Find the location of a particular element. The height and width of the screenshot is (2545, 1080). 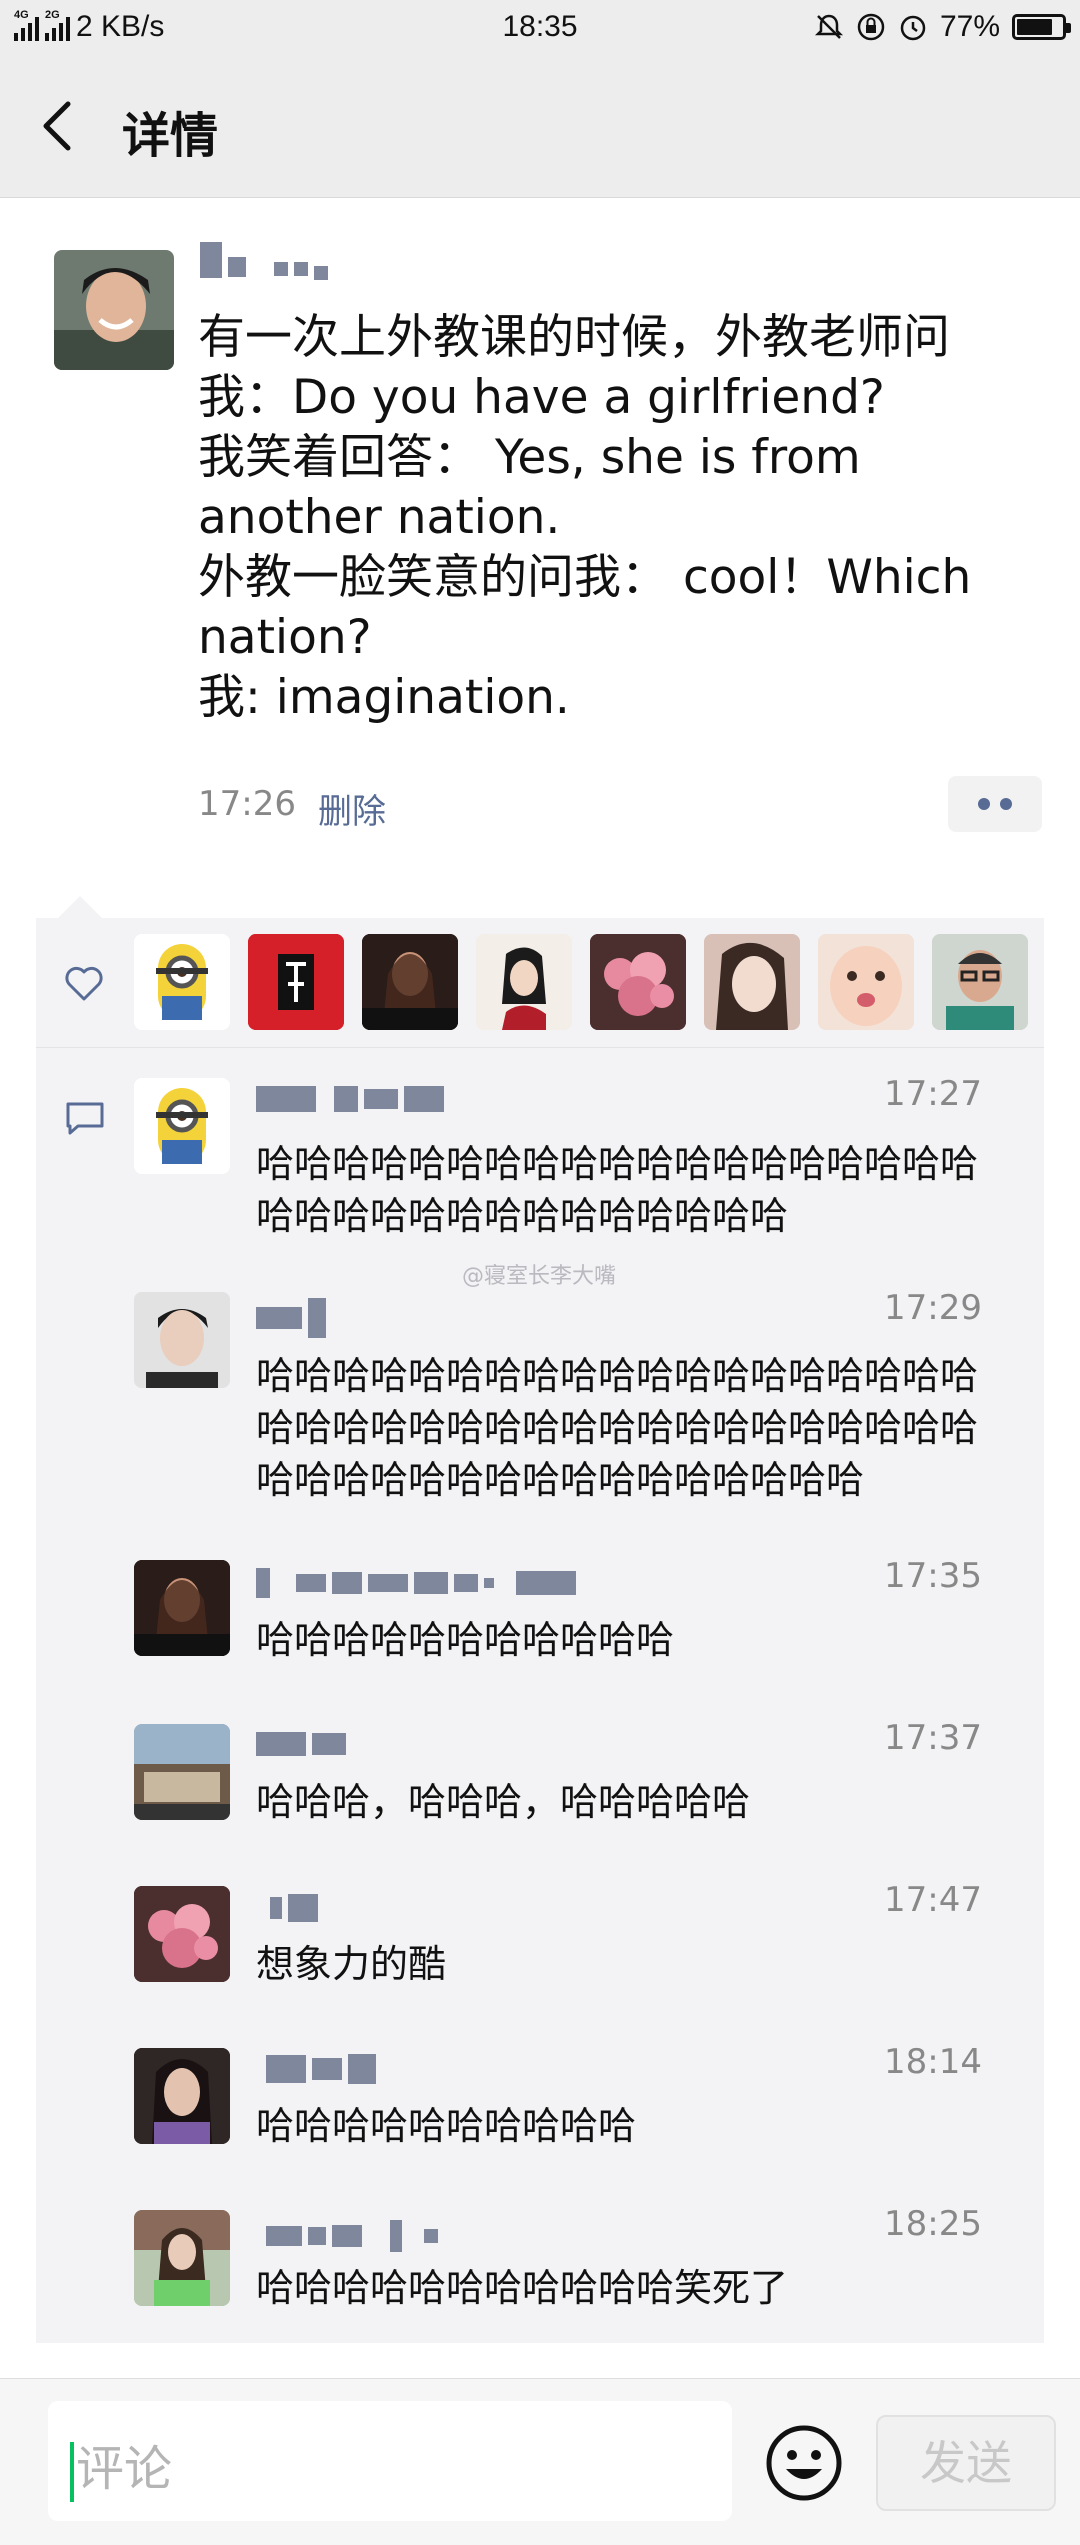

comment-item: 17:47 想象力的酷 is located at coordinates (540, 1940).